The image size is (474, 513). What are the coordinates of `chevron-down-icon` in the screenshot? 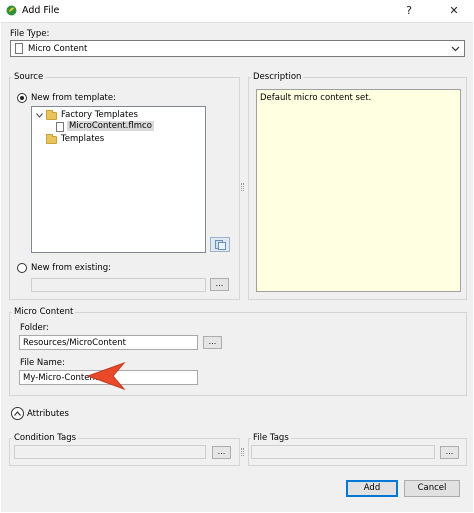 It's located at (455, 49).